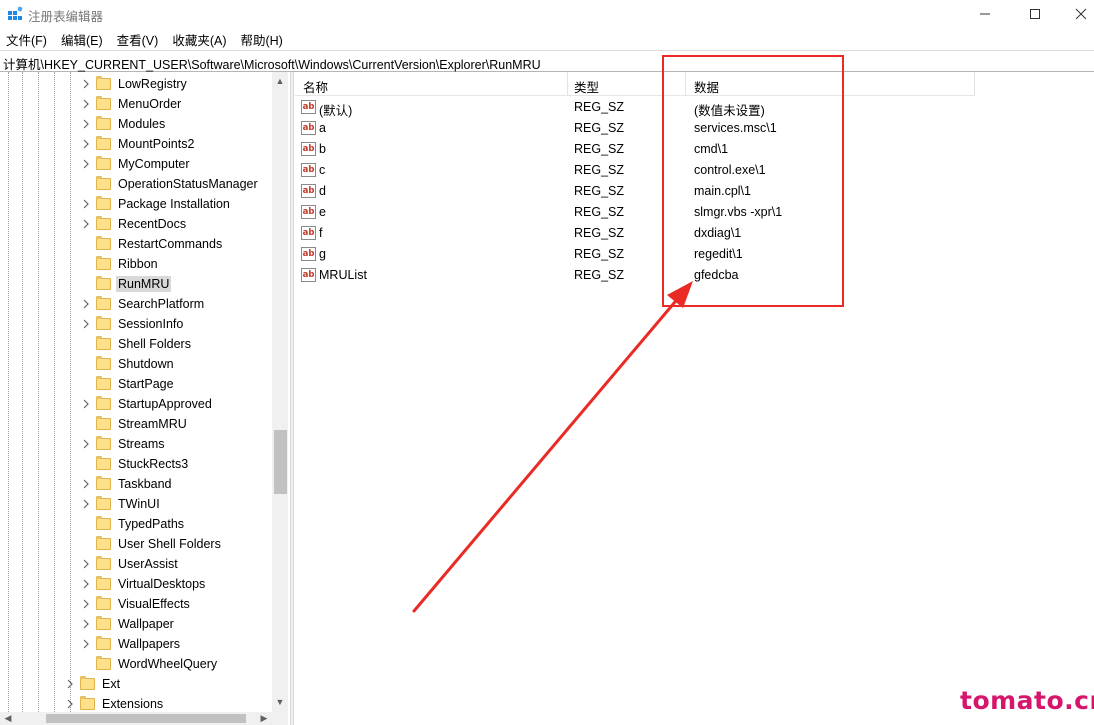 The height and width of the screenshot is (725, 1094). Describe the element at coordinates (1027, 700) in the screenshot. I see `watermark-text: tomato.cm` at that location.